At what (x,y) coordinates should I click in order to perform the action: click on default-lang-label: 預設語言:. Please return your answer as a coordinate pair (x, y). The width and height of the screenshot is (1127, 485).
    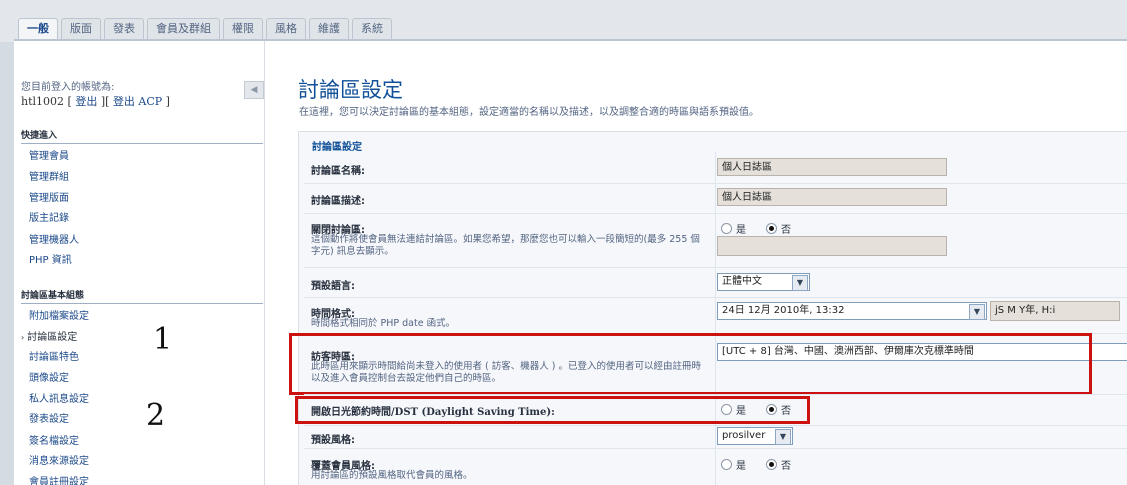
    Looking at the image, I should click on (333, 286).